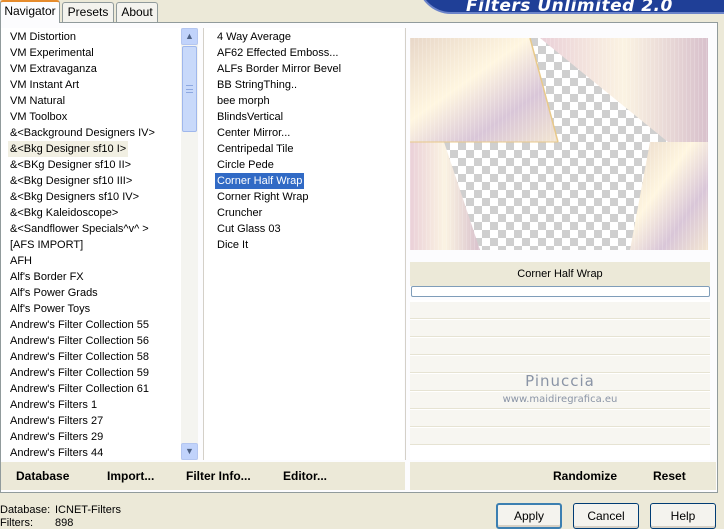  I want to click on tab-navigator: Navigator, so click(30, 11).